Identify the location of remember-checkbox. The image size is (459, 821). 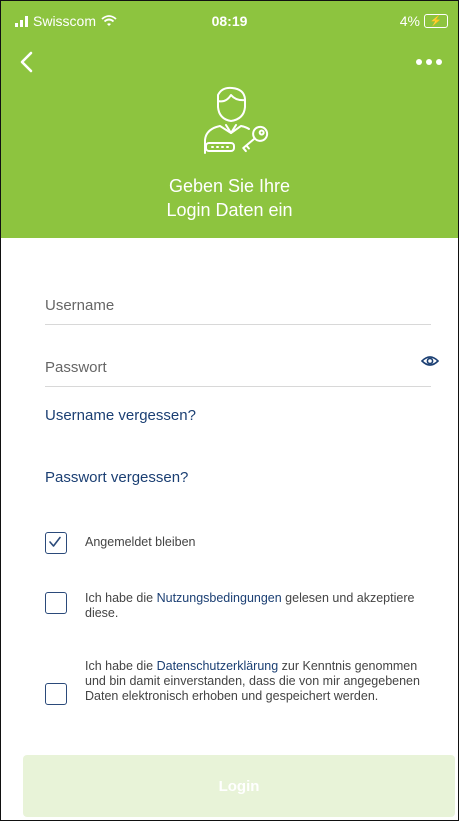
(56, 543).